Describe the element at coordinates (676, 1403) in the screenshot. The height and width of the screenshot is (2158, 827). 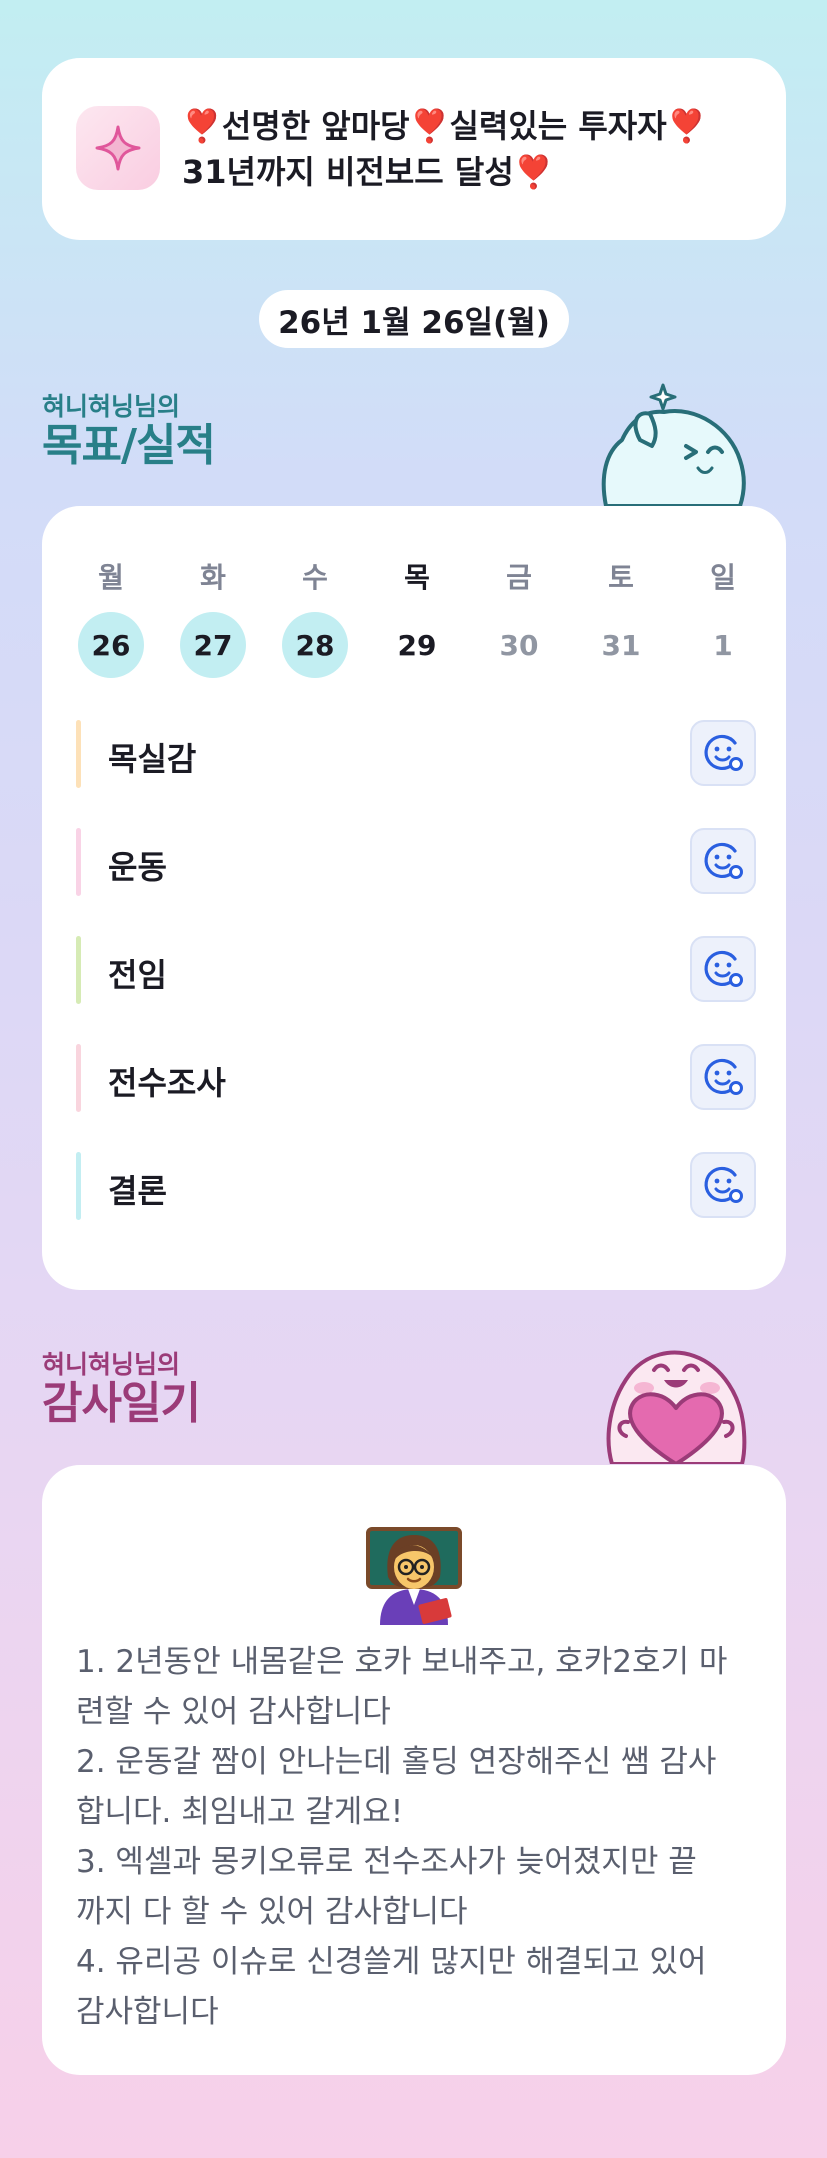
I see `mascot-heart-illustration` at that location.